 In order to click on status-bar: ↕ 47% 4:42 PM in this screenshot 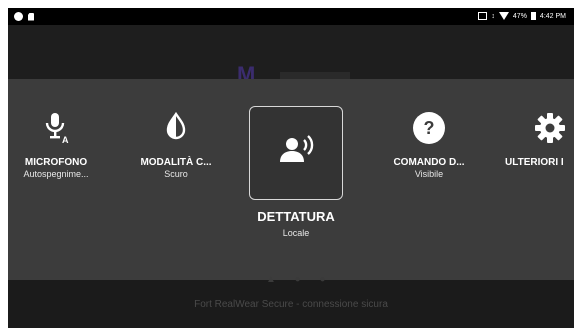, I will do `click(291, 16)`.